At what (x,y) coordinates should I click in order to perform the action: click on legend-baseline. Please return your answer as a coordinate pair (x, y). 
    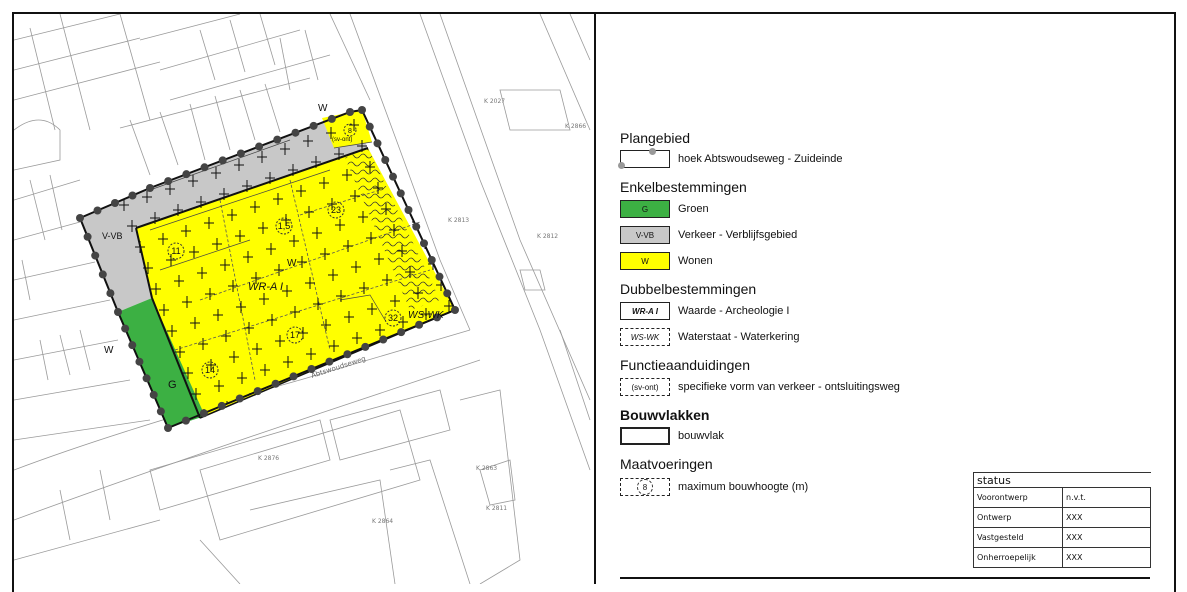
    Looking at the image, I should click on (885, 578).